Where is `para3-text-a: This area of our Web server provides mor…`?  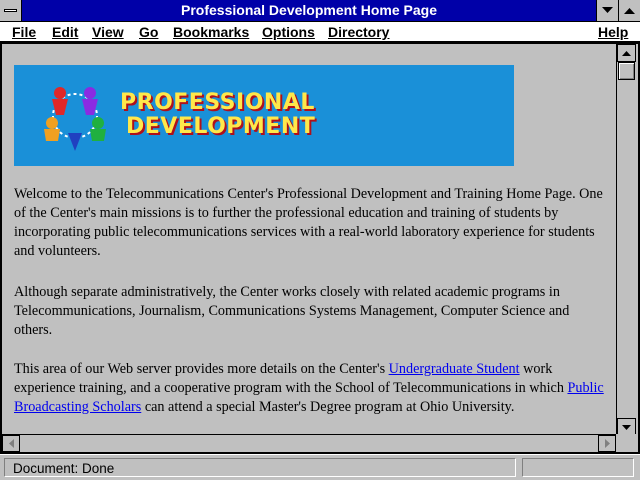
para3-text-a: This area of our Web server provides mor… is located at coordinates (201, 369).